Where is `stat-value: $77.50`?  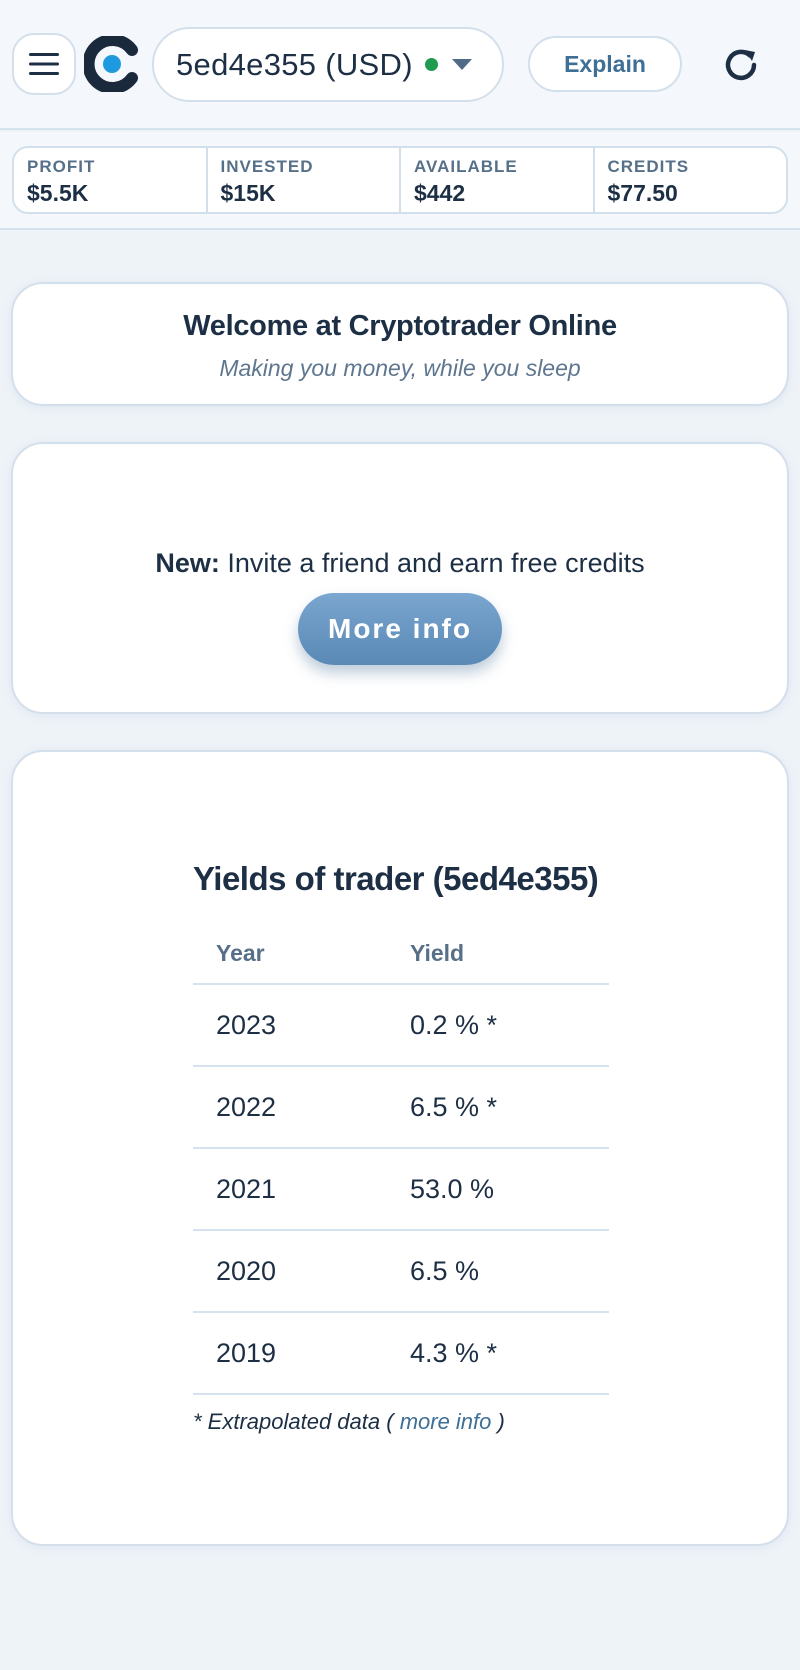
stat-value: $77.50 is located at coordinates (642, 193).